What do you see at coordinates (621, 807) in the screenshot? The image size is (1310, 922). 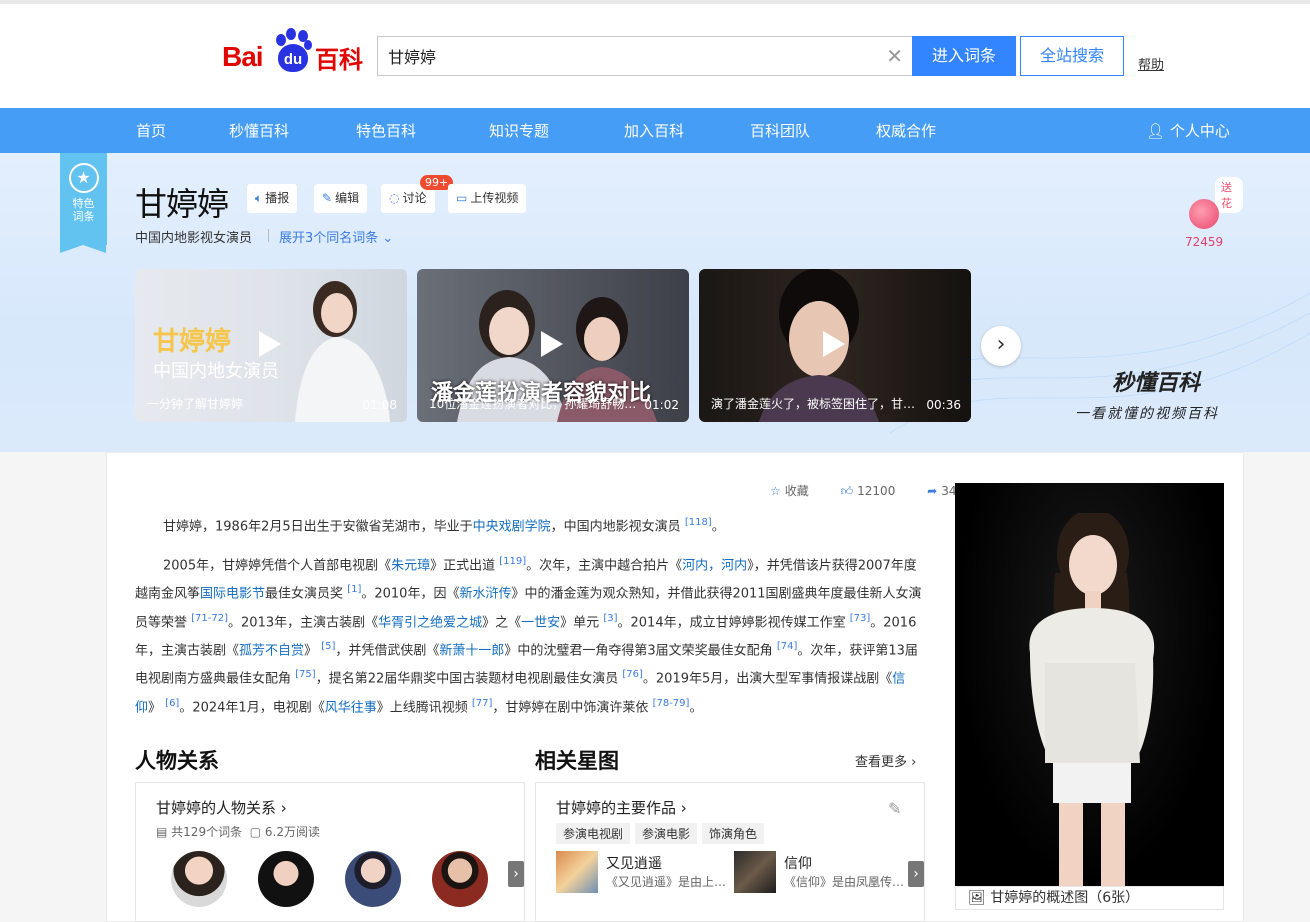 I see `works-card-title: 甘婷婷的主要作品 ›` at bounding box center [621, 807].